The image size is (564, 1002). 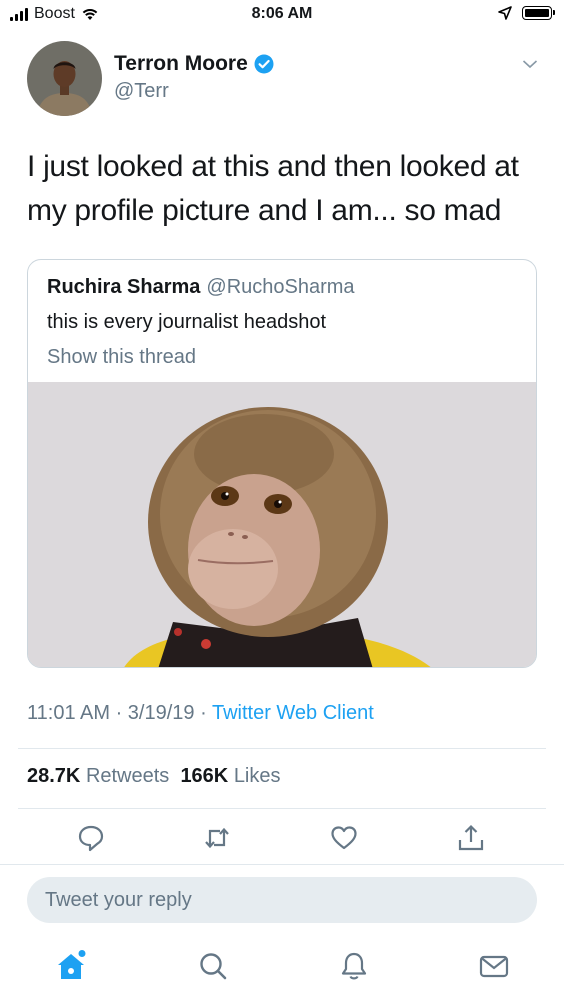 I want to click on likes-label: Likes, so click(x=257, y=776).